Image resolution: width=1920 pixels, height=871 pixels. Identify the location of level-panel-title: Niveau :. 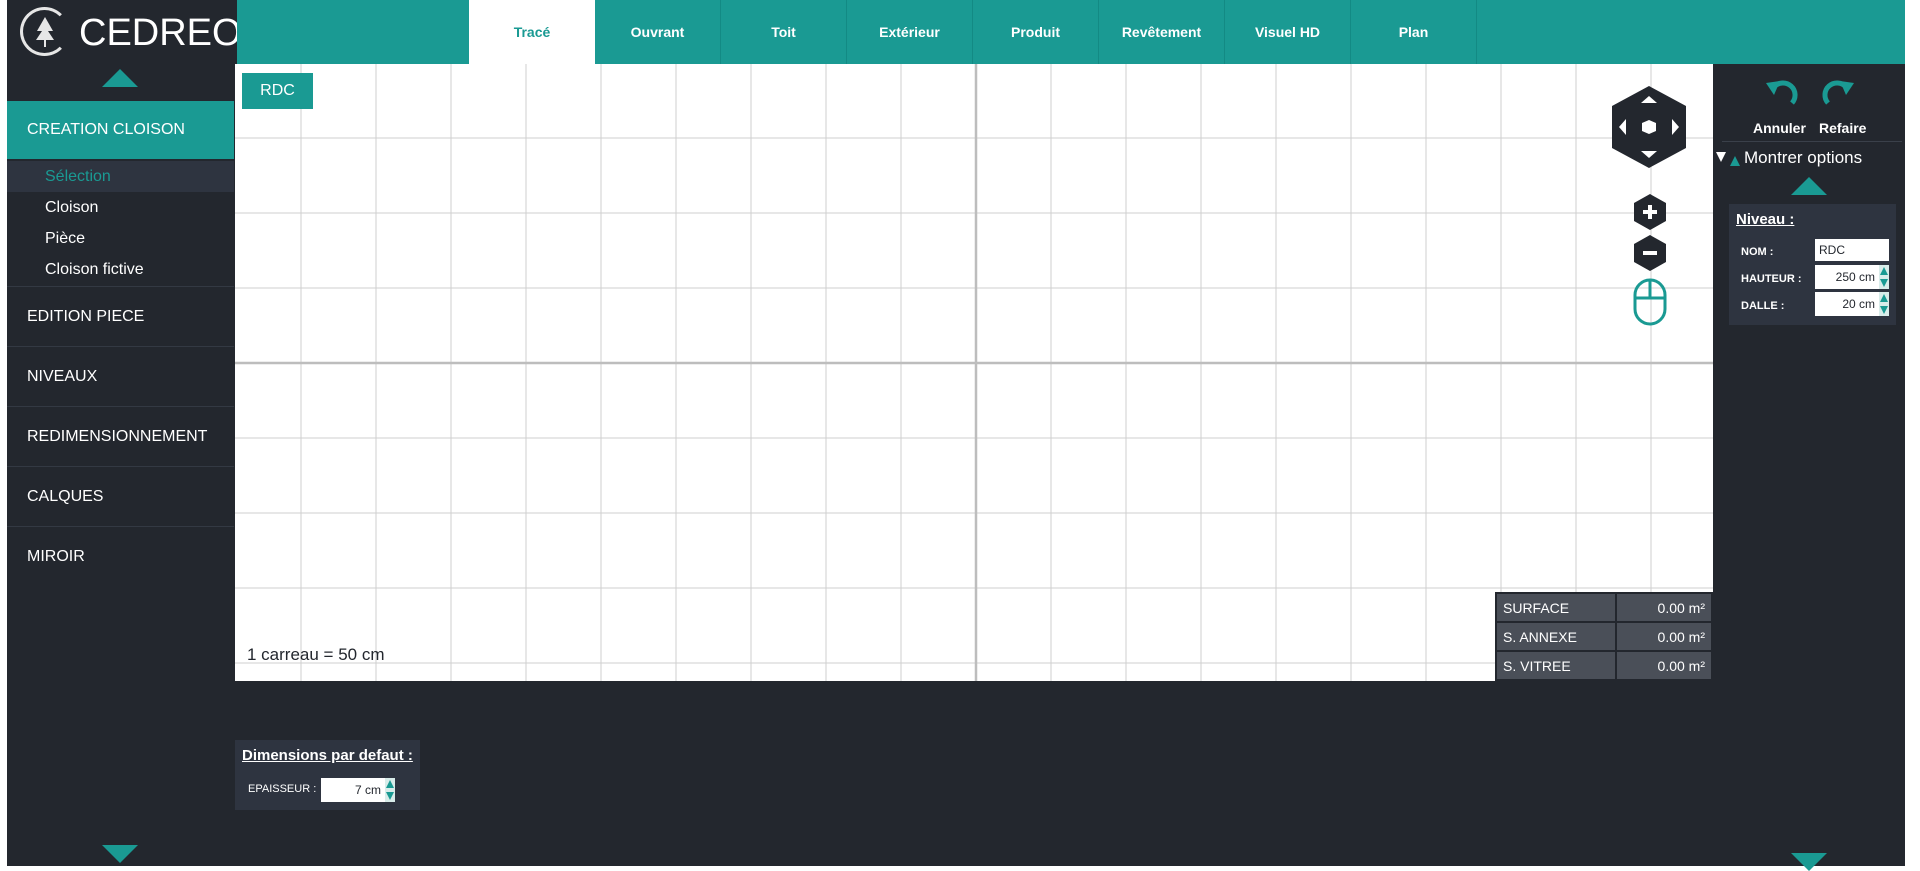
(1765, 219).